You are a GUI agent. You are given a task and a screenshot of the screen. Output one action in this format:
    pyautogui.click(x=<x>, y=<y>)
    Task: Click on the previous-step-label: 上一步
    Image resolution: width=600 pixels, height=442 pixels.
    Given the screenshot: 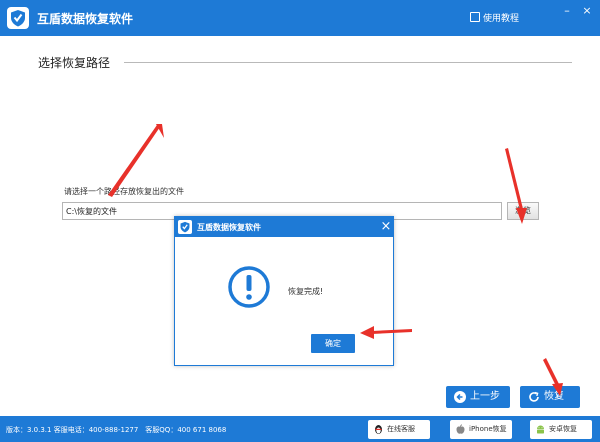 What is the action you would take?
    pyautogui.click(x=485, y=396)
    